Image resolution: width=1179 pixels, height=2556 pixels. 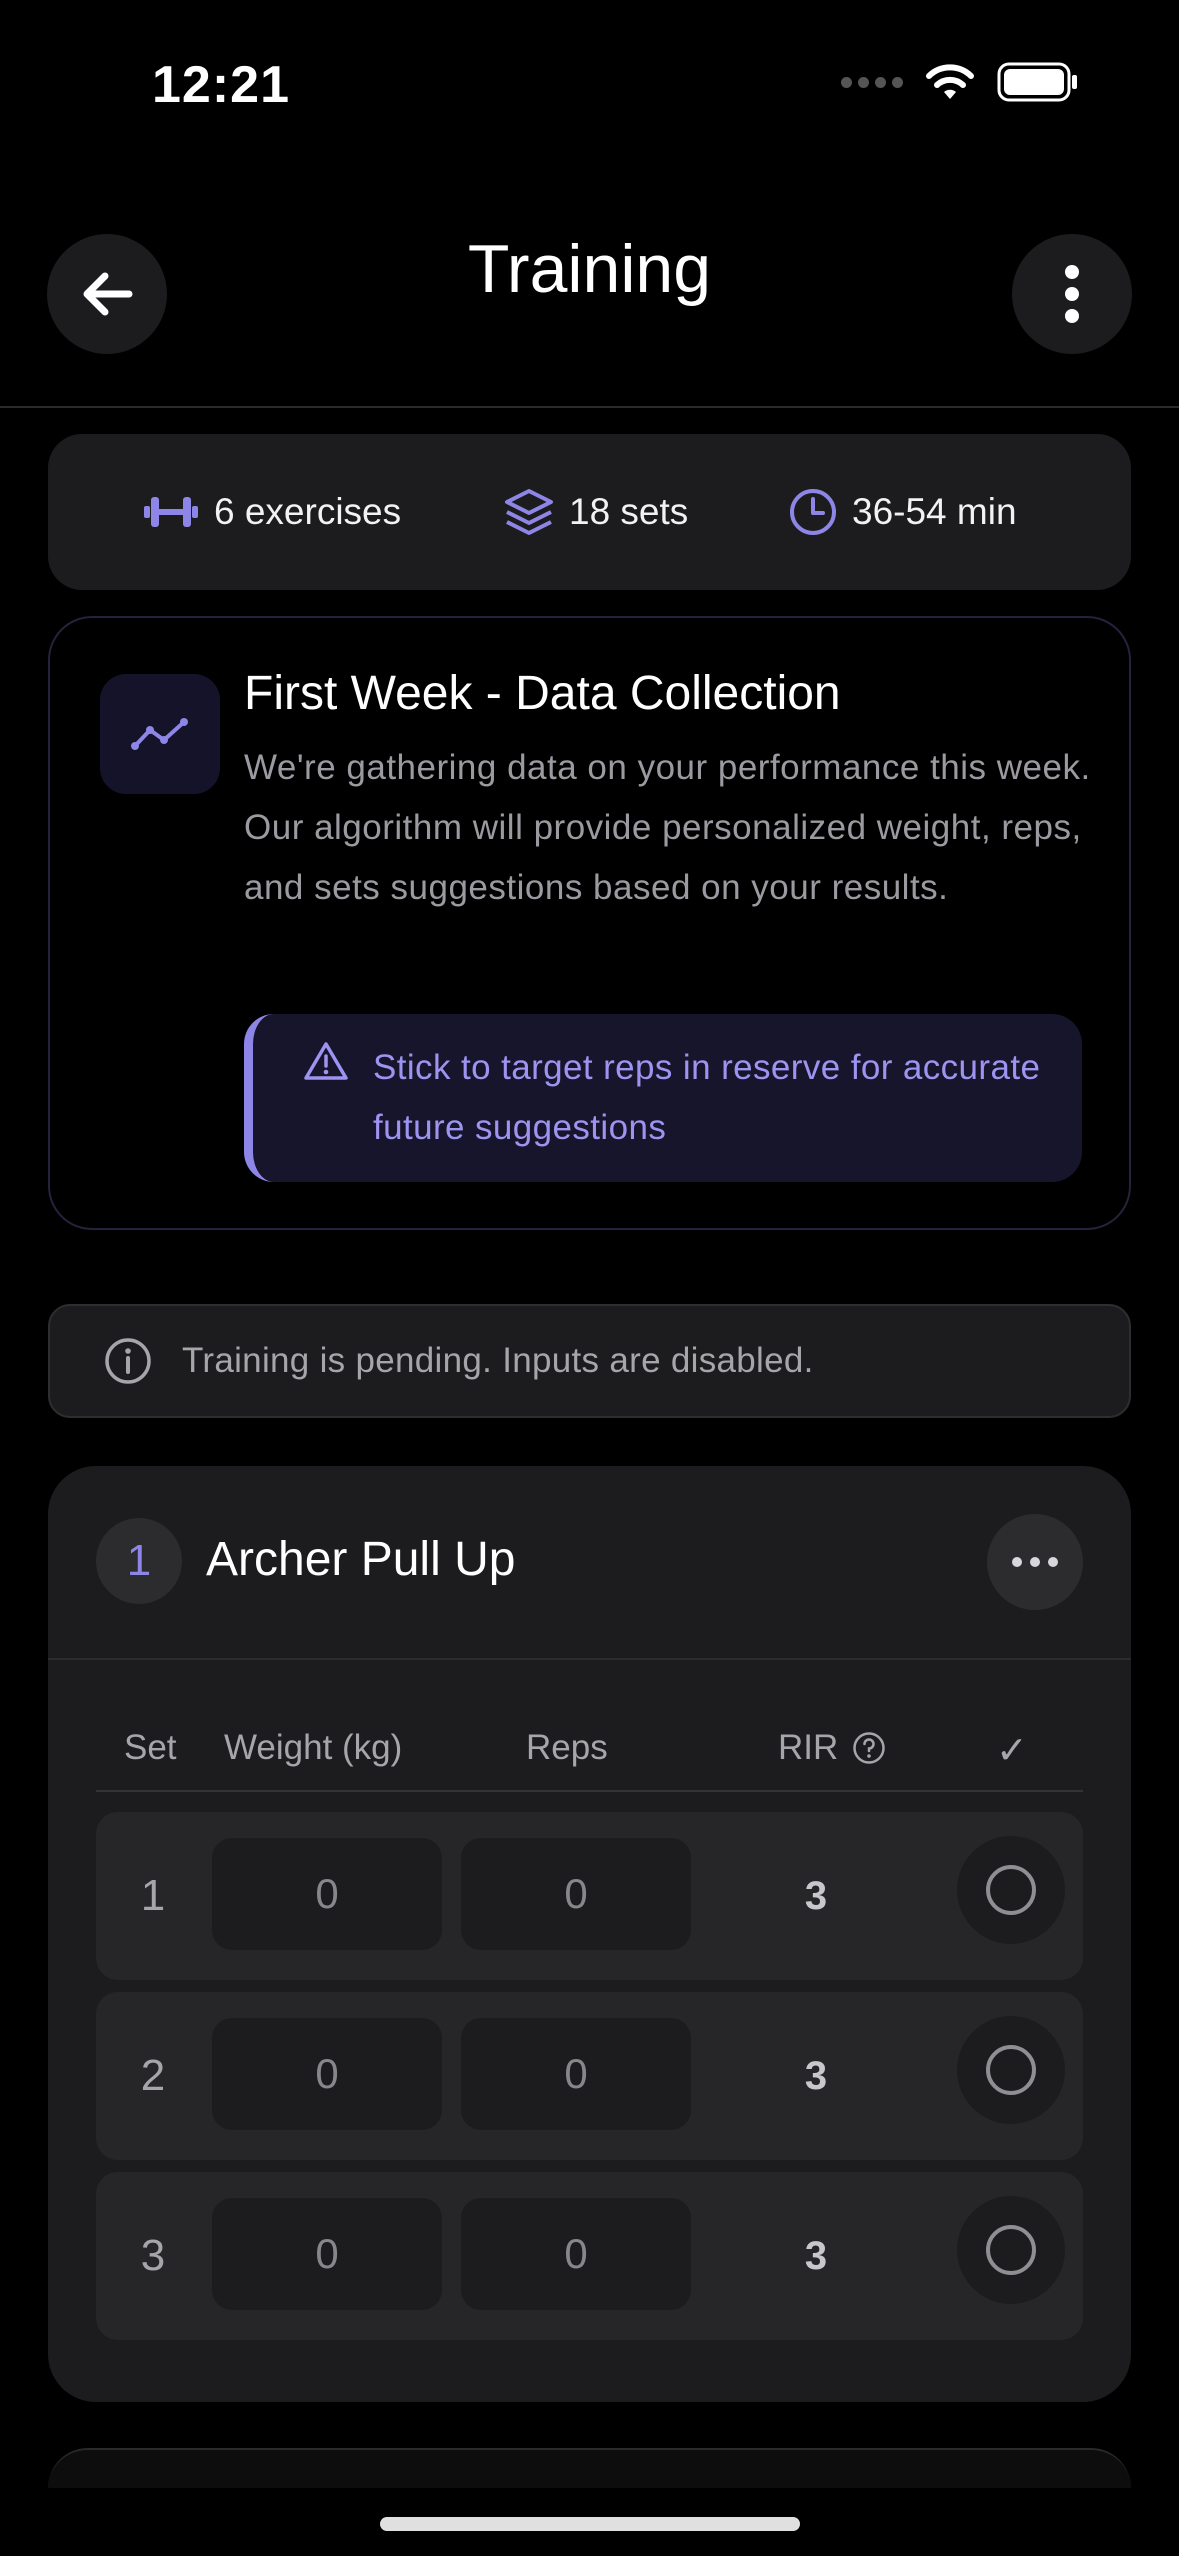 I want to click on column-rir: RIR, so click(x=832, y=1748).